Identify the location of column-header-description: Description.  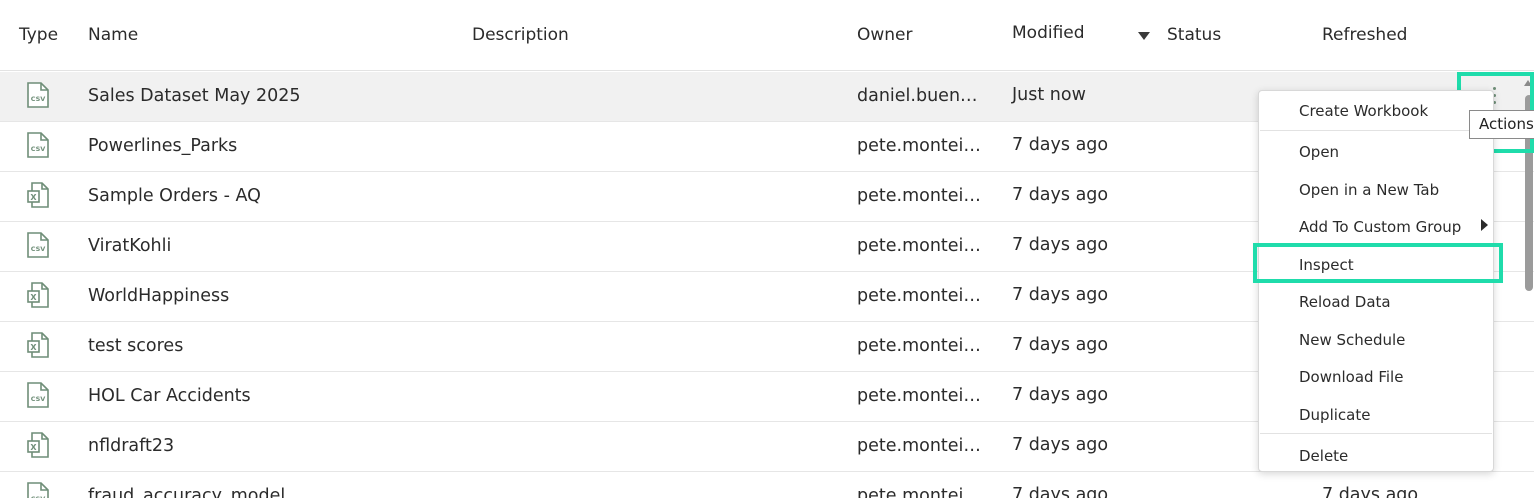
(520, 35).